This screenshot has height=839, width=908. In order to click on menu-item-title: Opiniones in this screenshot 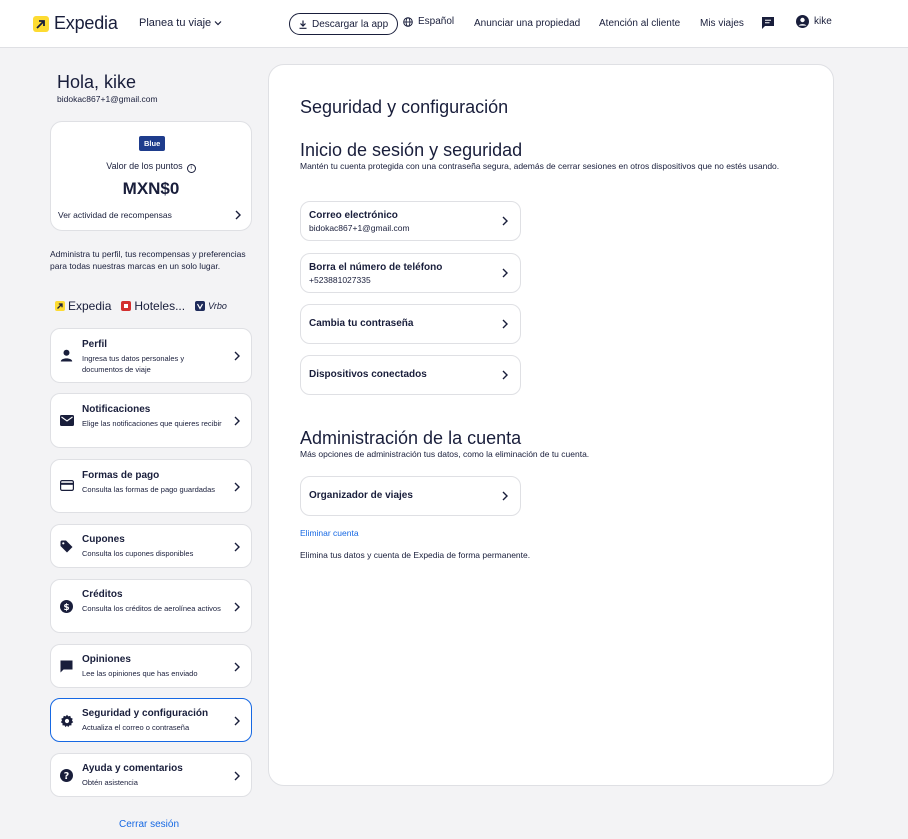, I will do `click(106, 659)`.